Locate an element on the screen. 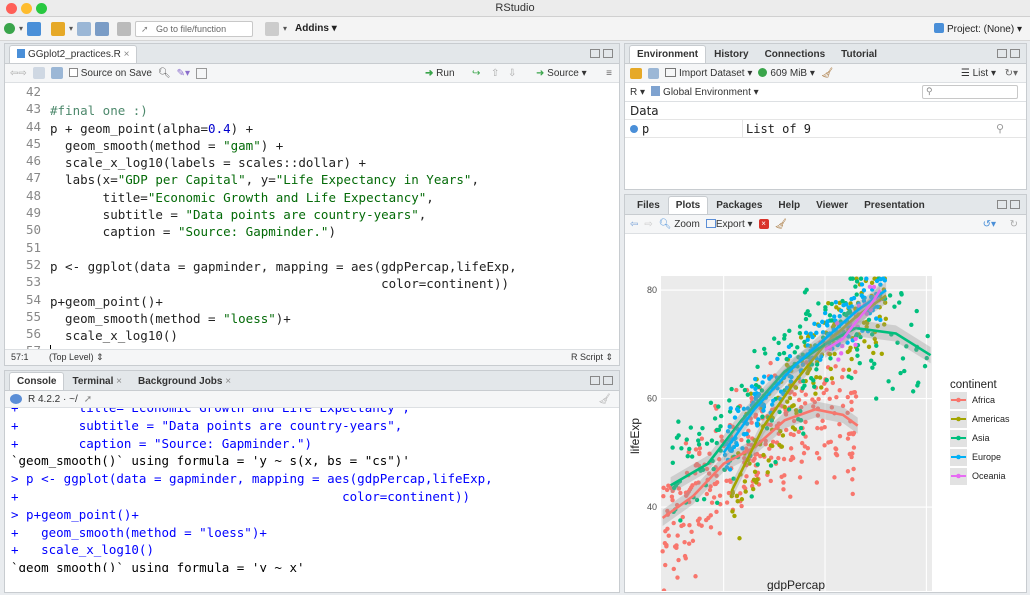 This screenshot has width=1030, height=595. tab-presentation: Presentation is located at coordinates (894, 205).